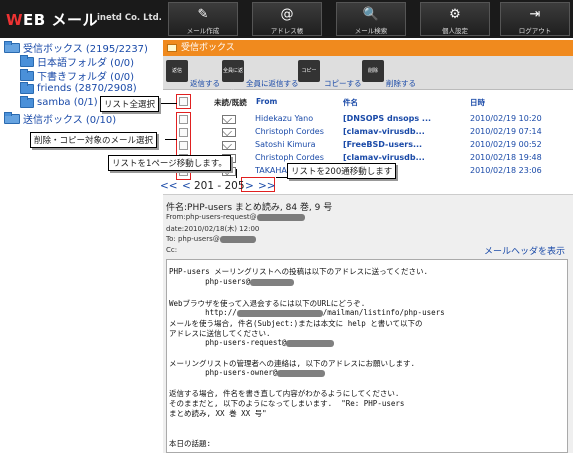 This screenshot has height=453, width=573. Describe the element at coordinates (535, 14) in the screenshot. I see `logout-icon: ⇥` at that location.